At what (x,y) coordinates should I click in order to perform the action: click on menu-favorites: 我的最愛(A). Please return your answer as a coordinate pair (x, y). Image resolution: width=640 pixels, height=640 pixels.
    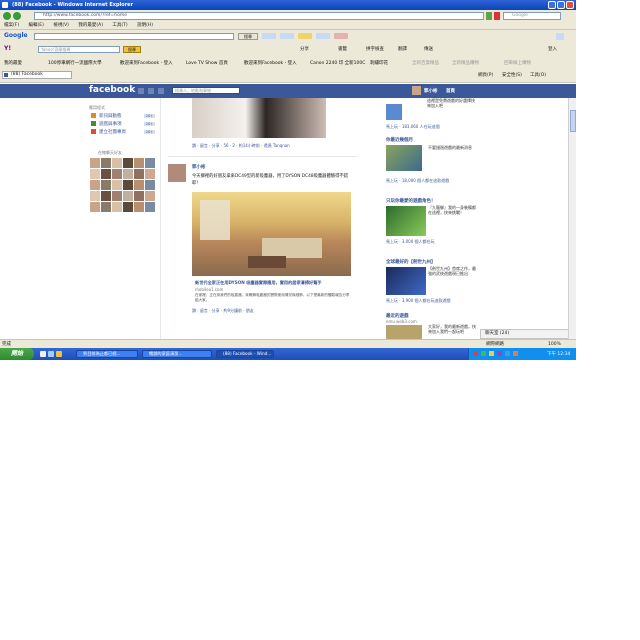
    Looking at the image, I should click on (90, 25).